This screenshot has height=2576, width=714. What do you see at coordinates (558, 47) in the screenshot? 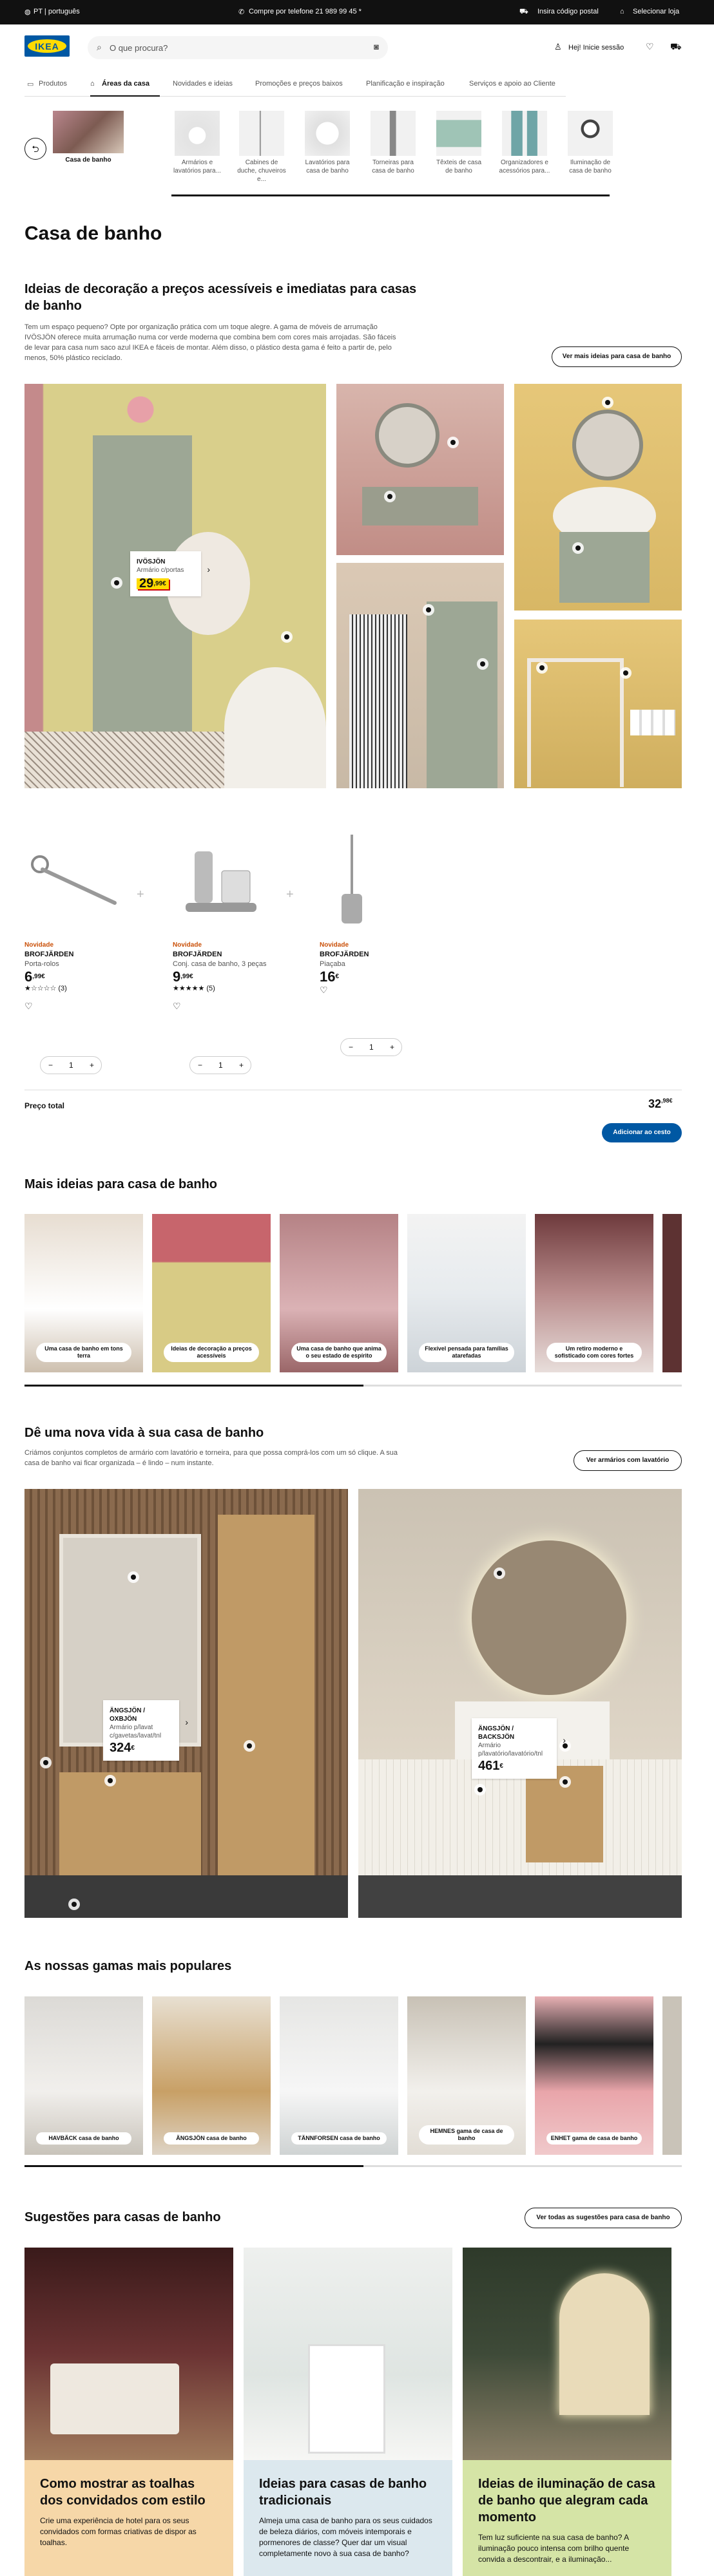
I see `user-icon: ♙` at bounding box center [558, 47].